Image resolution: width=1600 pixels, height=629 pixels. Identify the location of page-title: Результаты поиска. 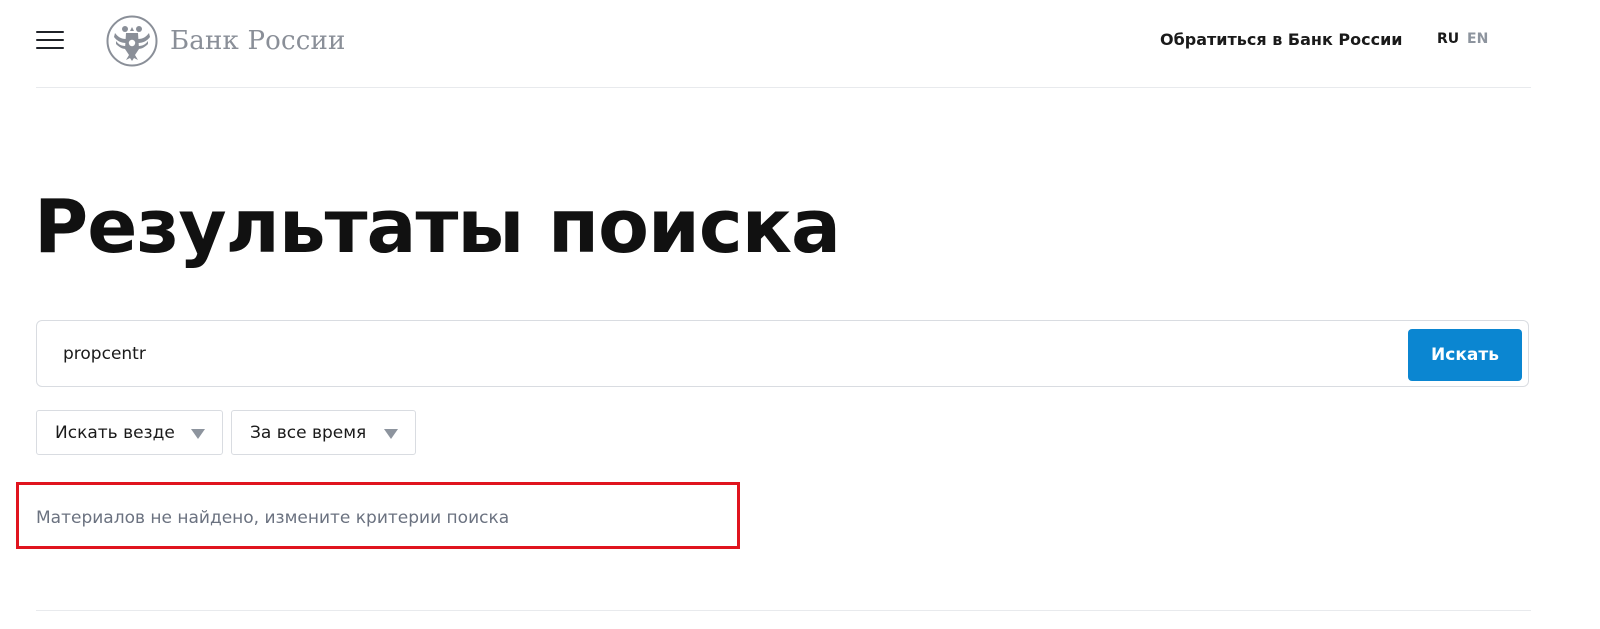
(437, 227).